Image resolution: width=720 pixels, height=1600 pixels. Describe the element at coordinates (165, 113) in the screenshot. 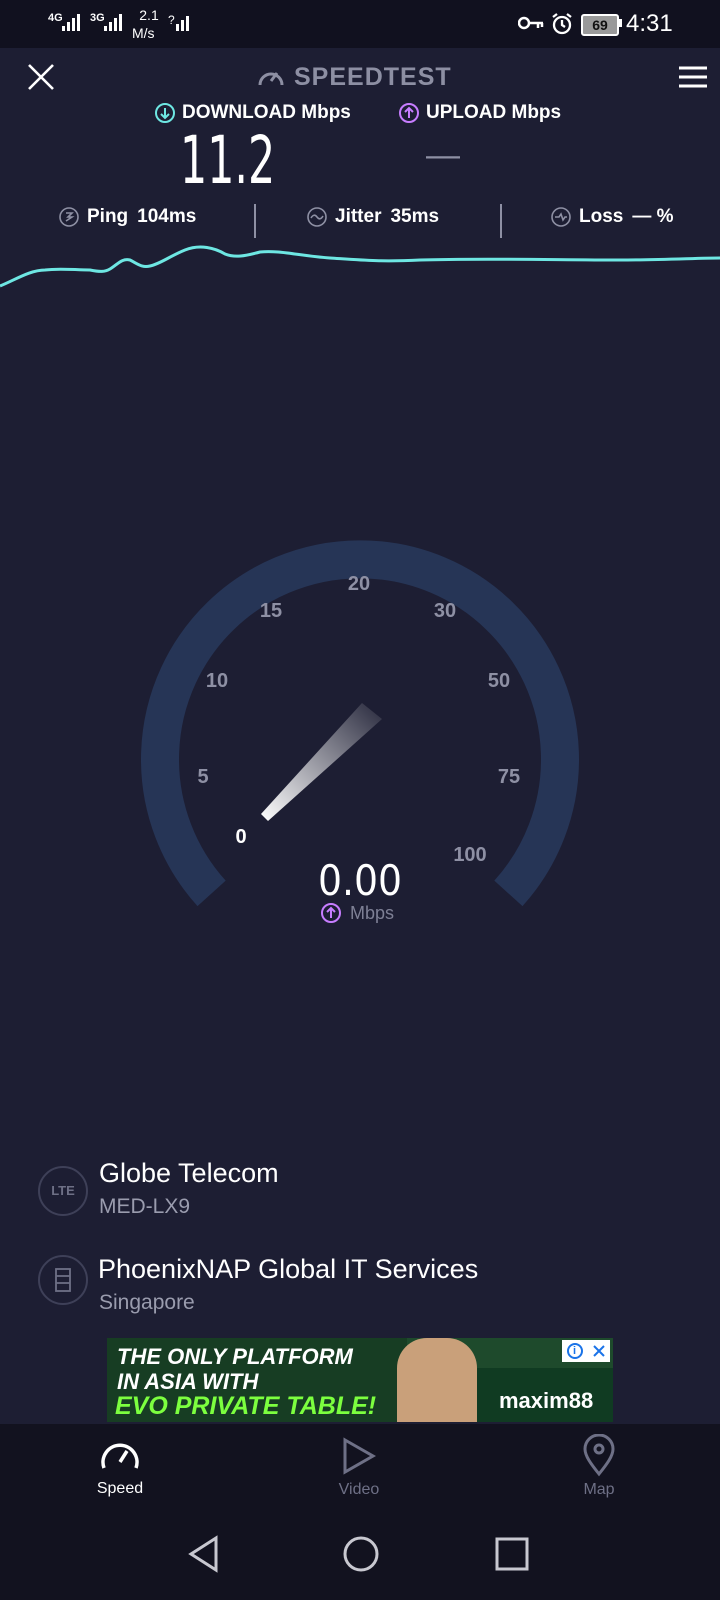

I see `download-arrow-icon` at that location.